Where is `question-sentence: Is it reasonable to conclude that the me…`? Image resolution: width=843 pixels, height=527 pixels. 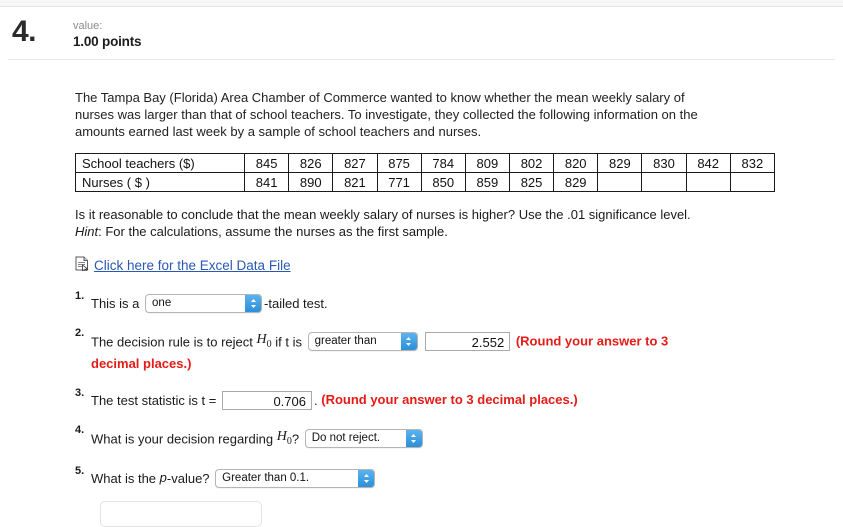
question-sentence: Is it reasonable to conclude that the me… is located at coordinates (383, 215).